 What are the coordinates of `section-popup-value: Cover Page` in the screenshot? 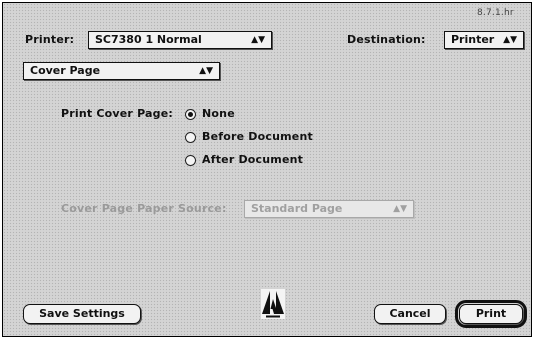 It's located at (65, 70).